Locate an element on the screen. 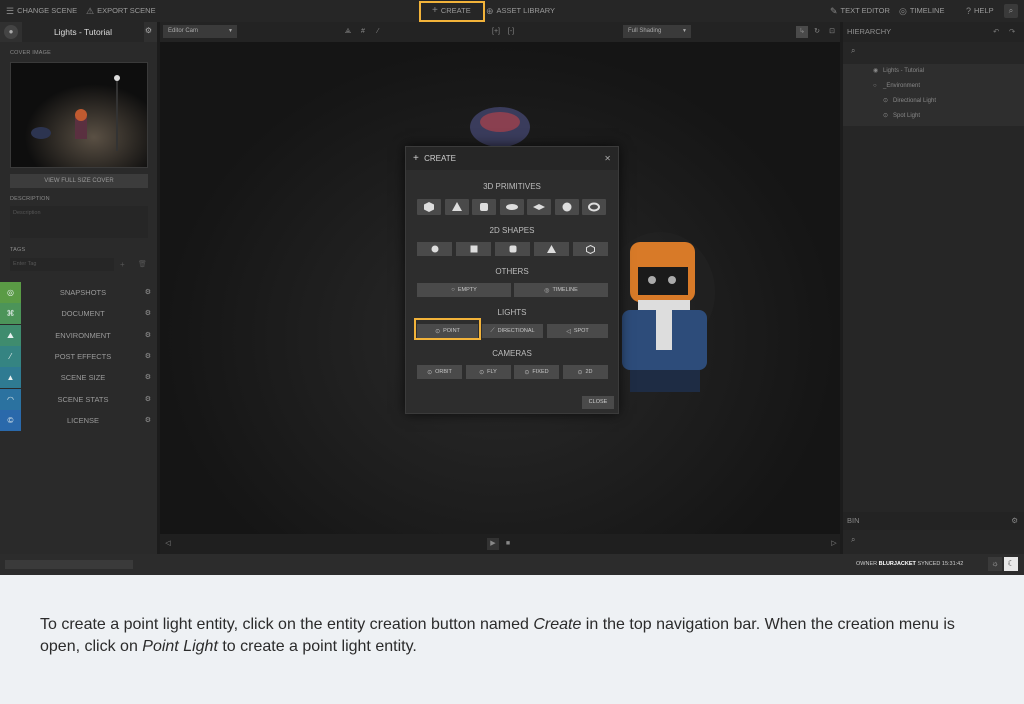 The height and width of the screenshot is (704, 1024). timeline-icon: ◎ is located at coordinates (903, 11).